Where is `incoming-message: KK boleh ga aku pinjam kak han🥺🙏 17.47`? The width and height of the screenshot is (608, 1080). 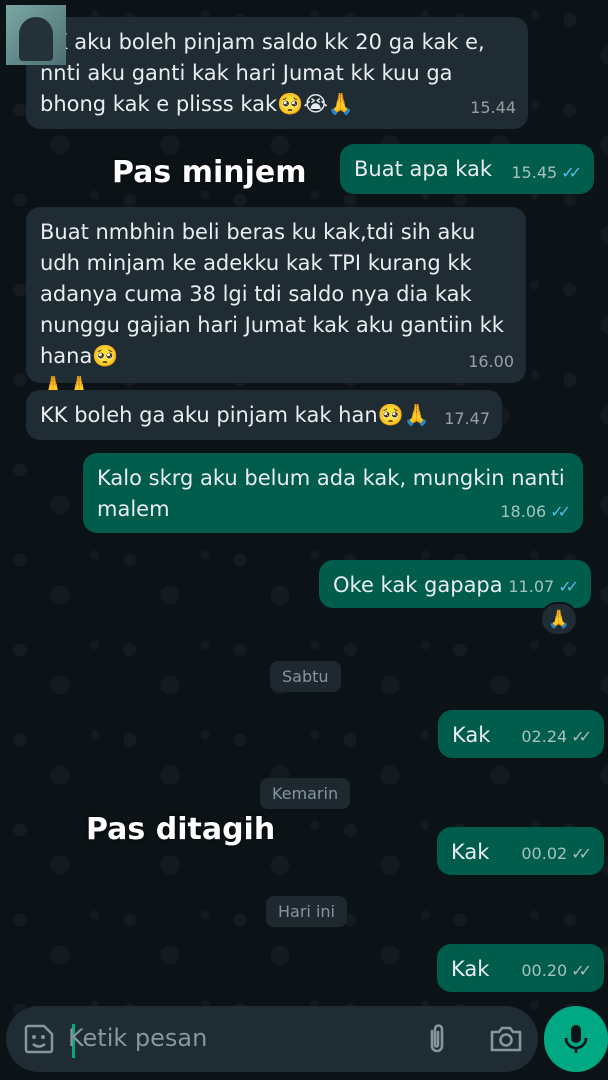 incoming-message: KK boleh ga aku pinjam kak han🥺🙏 17.47 is located at coordinates (264, 415).